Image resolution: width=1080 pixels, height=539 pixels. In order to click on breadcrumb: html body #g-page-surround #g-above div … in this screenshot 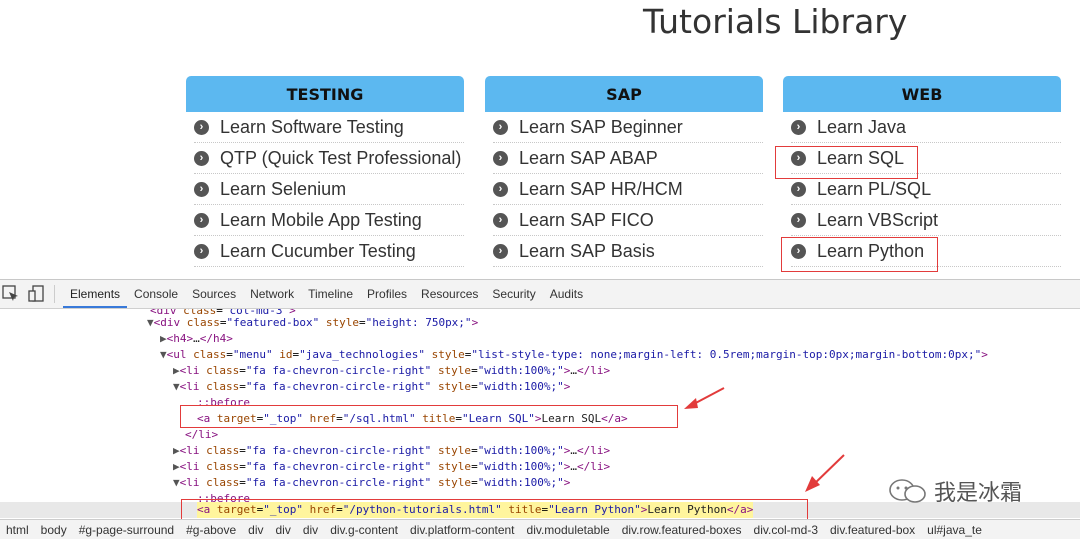, I will do `click(540, 529)`.